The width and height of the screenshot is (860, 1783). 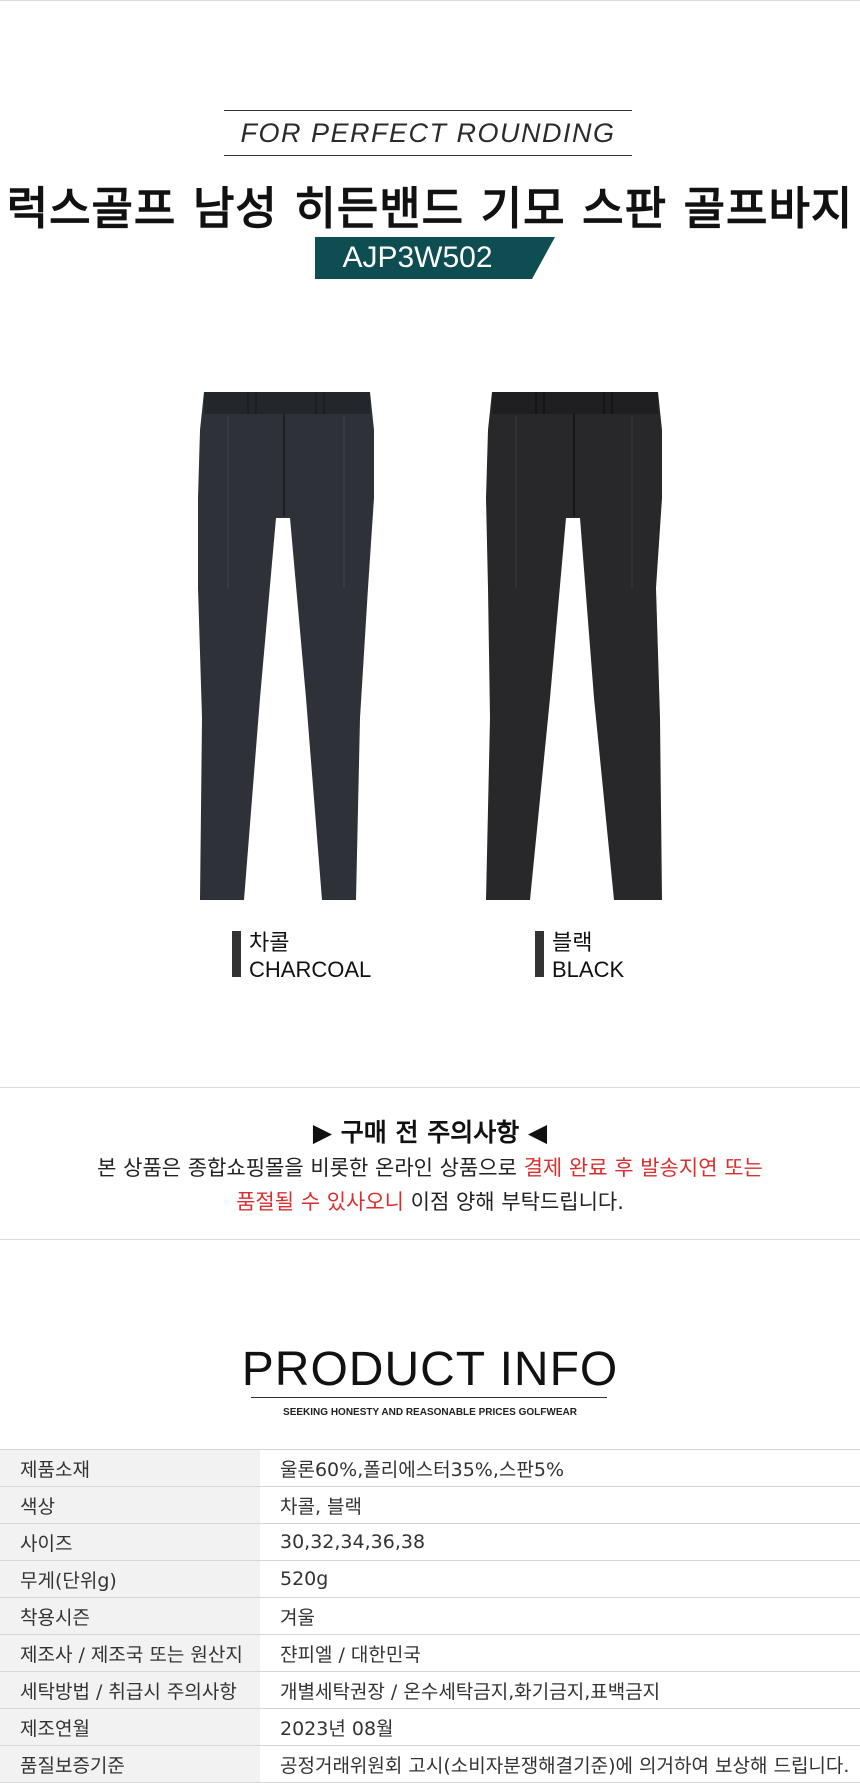 I want to click on spec-label: 제조사 / 제조국 또는 원산지, so click(x=130, y=1653).